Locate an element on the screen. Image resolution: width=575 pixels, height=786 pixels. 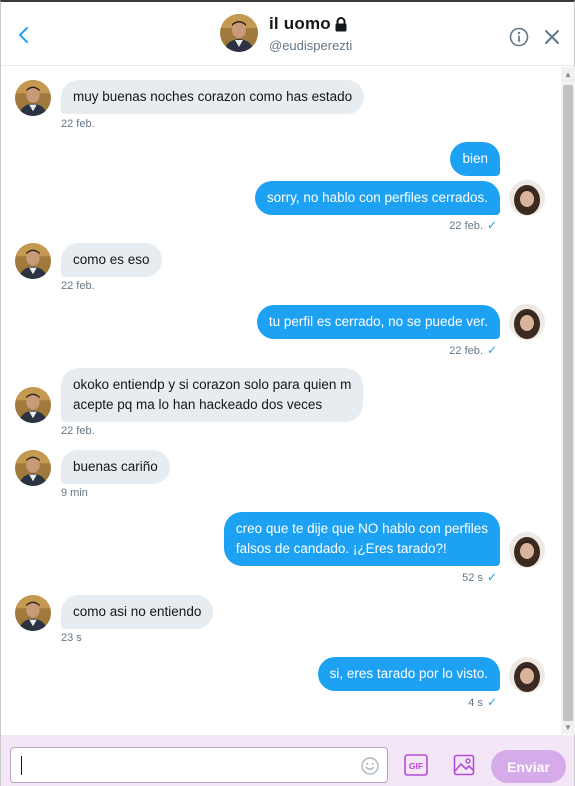
image-button is located at coordinates (464, 765).